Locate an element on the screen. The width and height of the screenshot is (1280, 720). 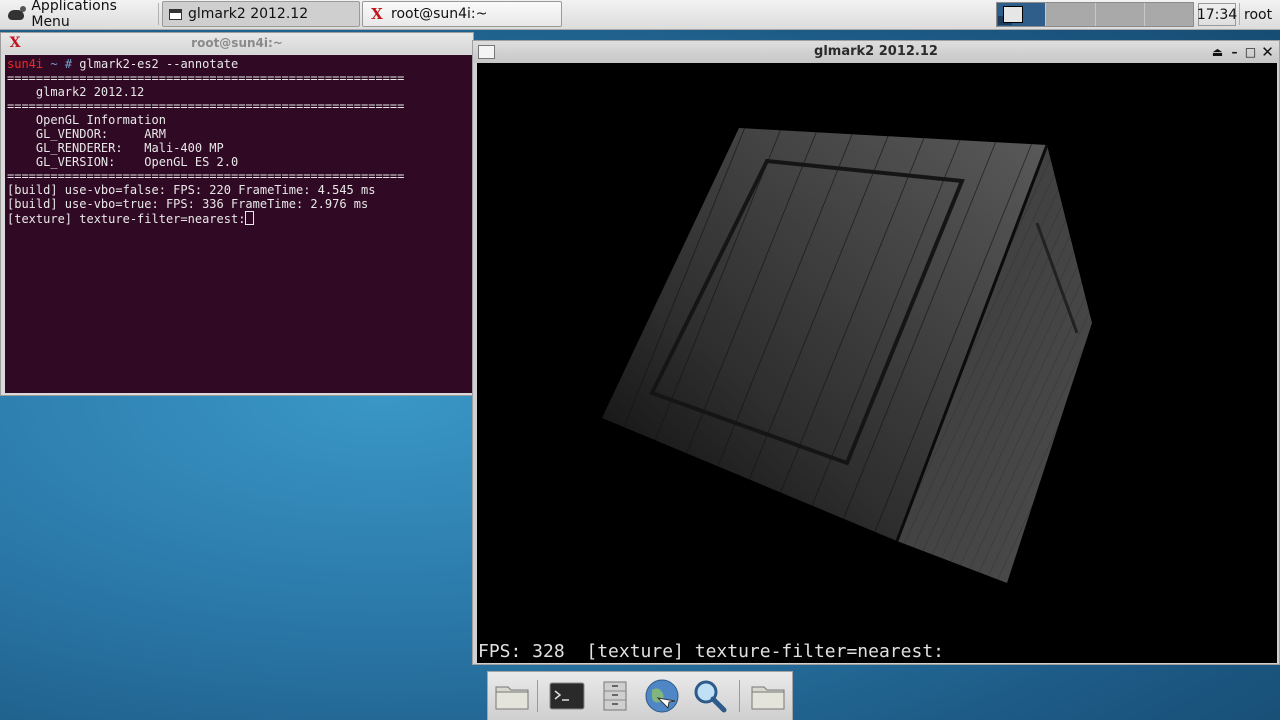
workspace-switcher is located at coordinates (1095, 14).